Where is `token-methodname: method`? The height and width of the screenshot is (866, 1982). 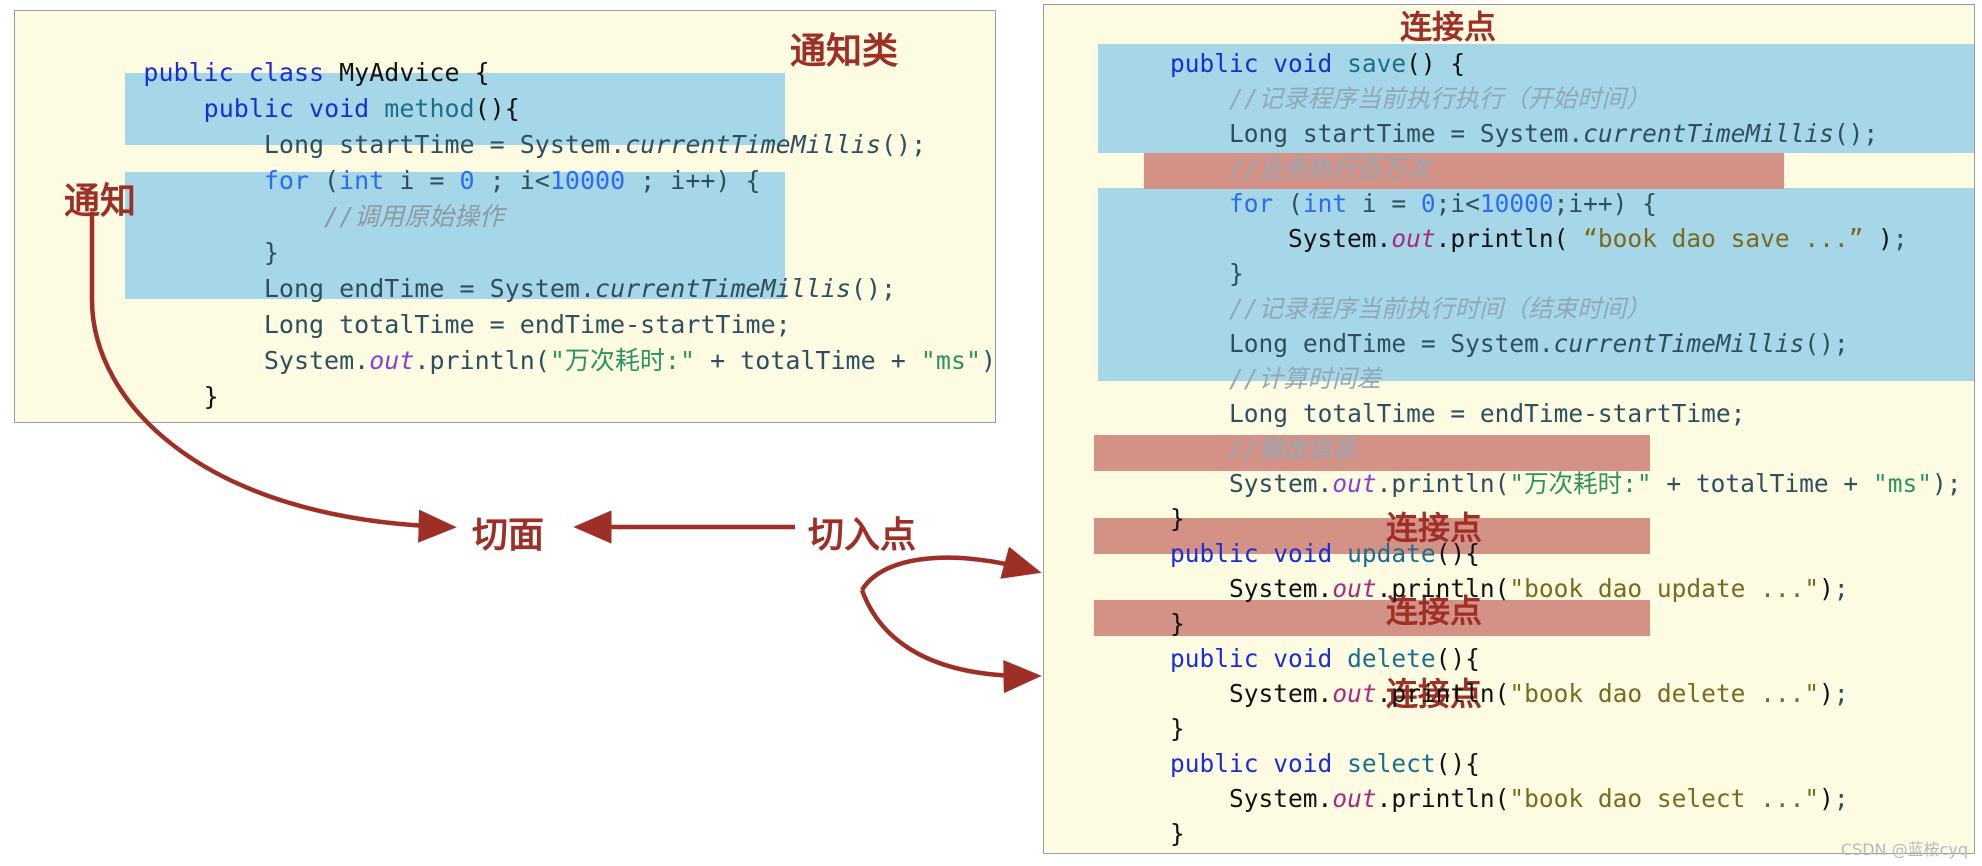 token-methodname: method is located at coordinates (429, 108).